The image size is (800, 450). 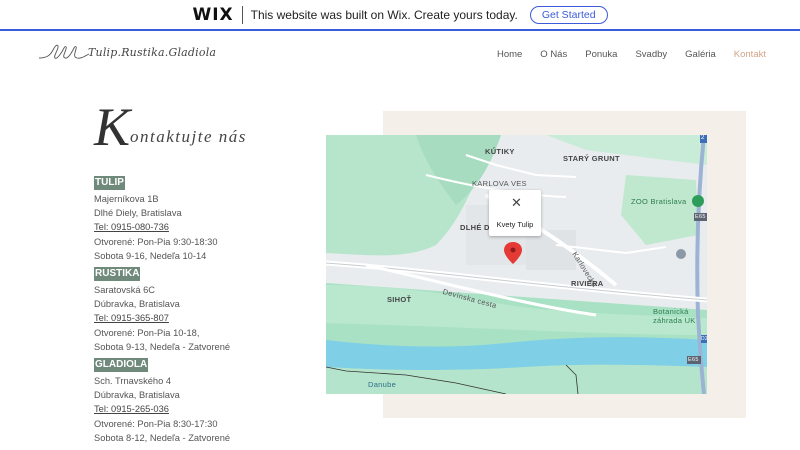 I want to click on shop-hours: Otvorené: Pon-Pia 9:30-18:30, so click(x=156, y=241).